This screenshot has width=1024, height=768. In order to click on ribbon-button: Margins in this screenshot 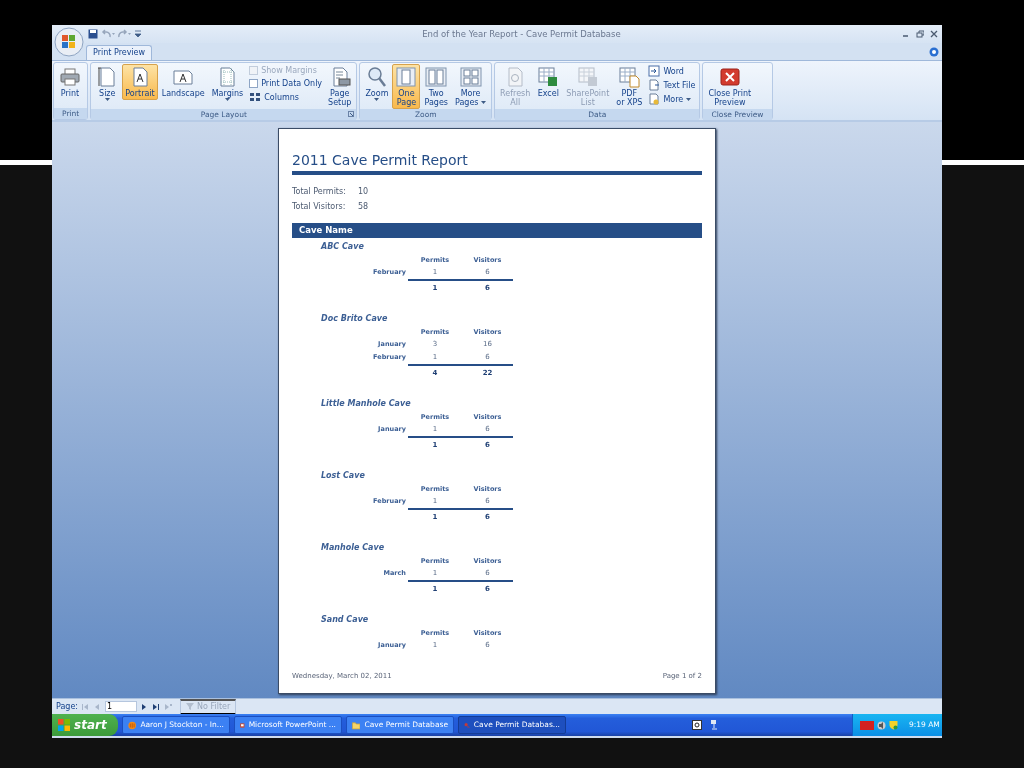, I will do `click(227, 83)`.